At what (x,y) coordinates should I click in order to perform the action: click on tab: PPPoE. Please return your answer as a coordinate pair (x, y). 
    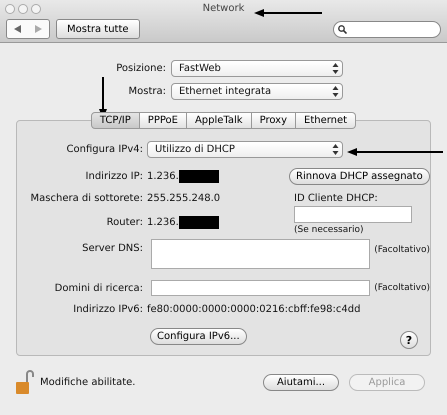
    Looking at the image, I should click on (163, 120).